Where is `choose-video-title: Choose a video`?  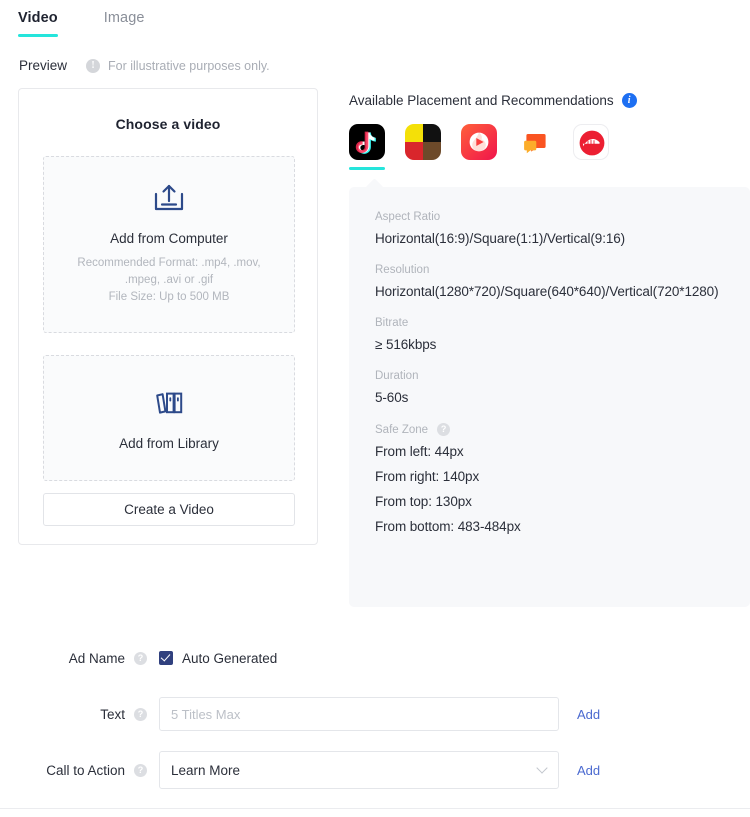
choose-video-title: Choose a video is located at coordinates (168, 124).